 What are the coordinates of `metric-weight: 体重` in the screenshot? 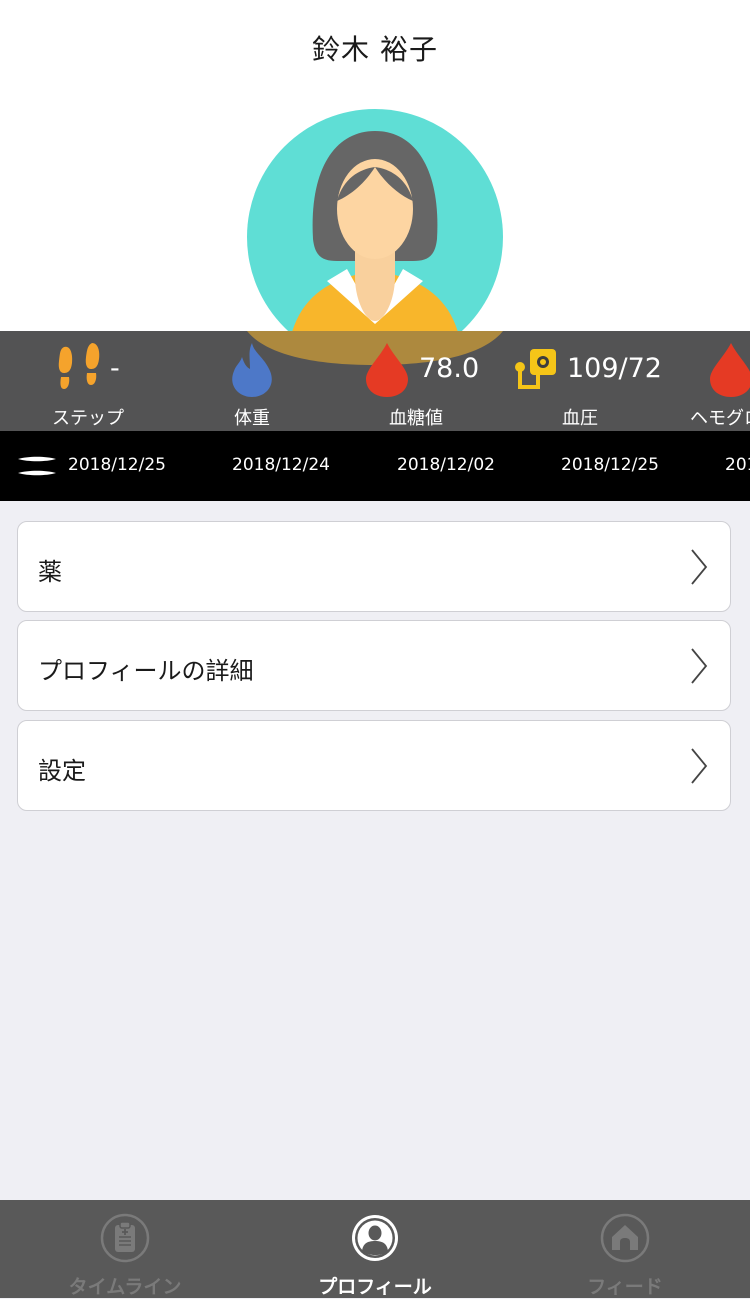 It's located at (252, 381).